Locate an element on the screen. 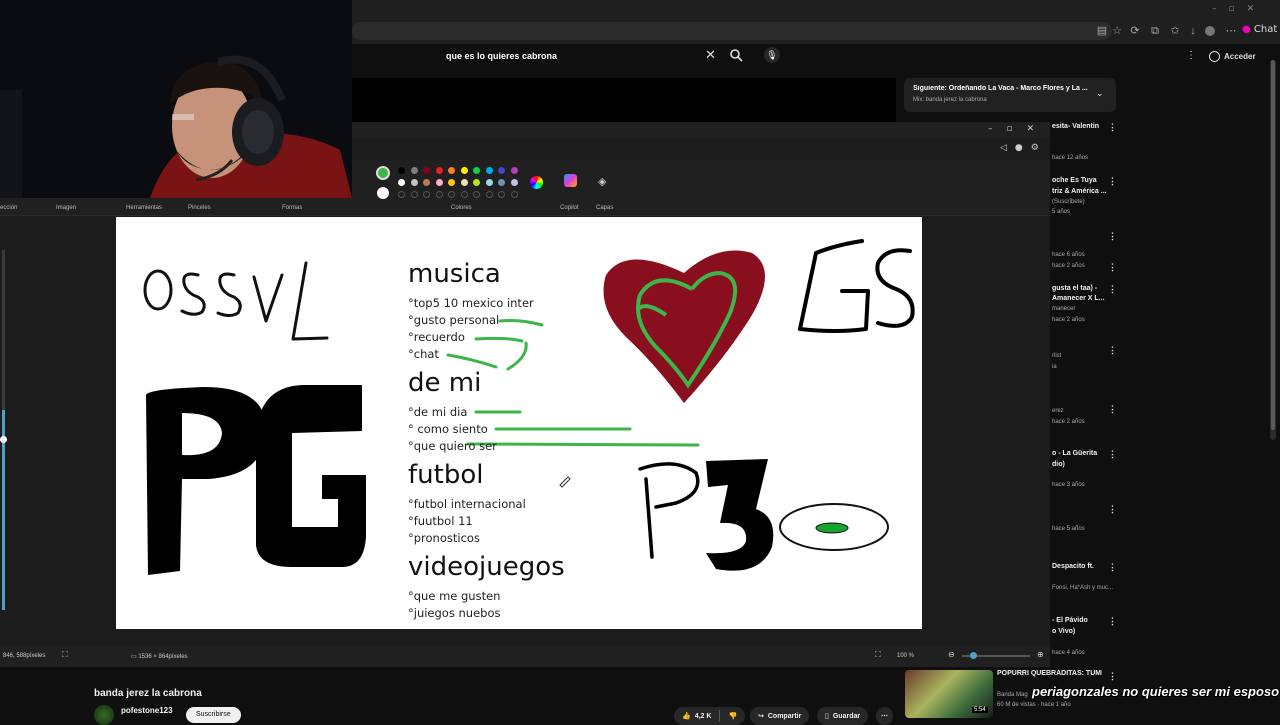 This screenshot has height=725, width=1280. zoom-slider-handle is located at coordinates (973, 655).